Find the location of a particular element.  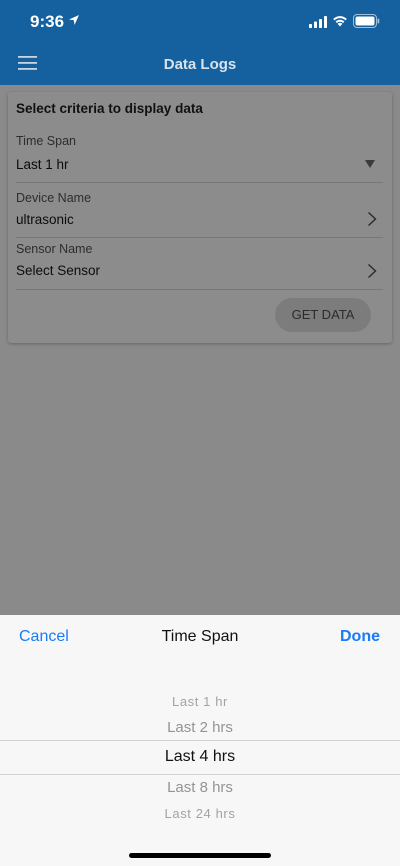

caret-down-icon is located at coordinates (370, 164).